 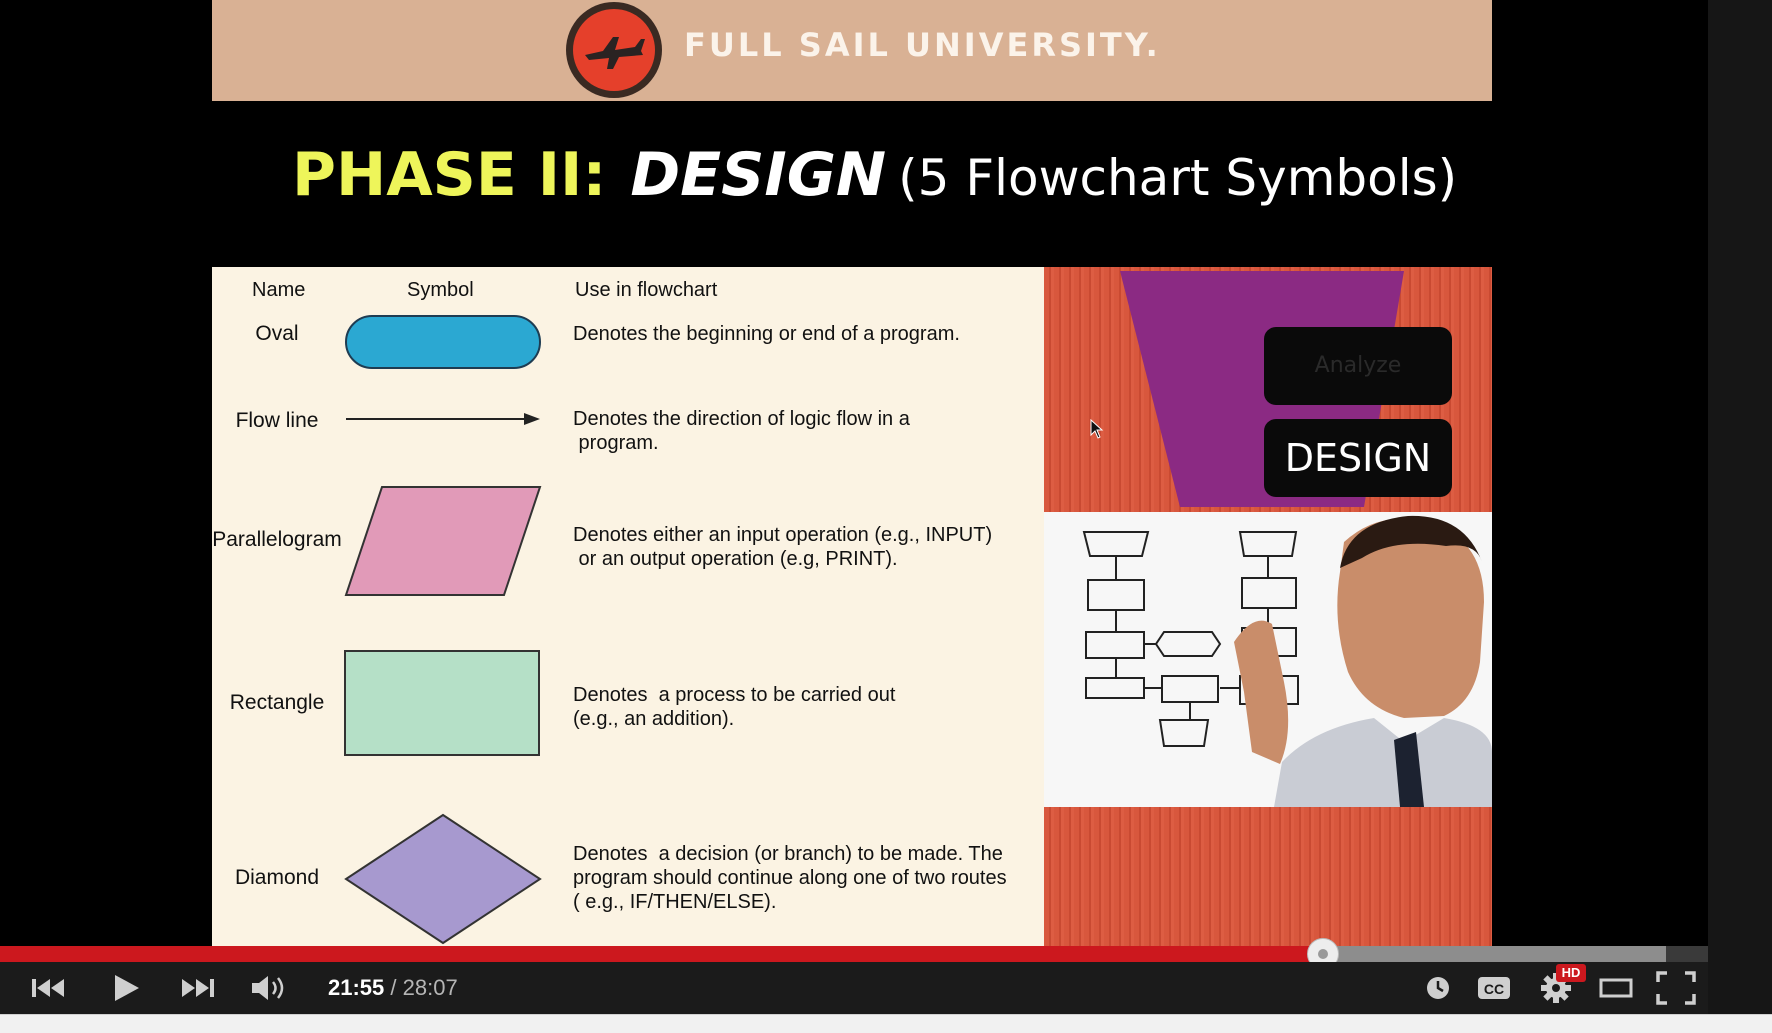 What do you see at coordinates (1438, 988) in the screenshot?
I see `watch-later-icon` at bounding box center [1438, 988].